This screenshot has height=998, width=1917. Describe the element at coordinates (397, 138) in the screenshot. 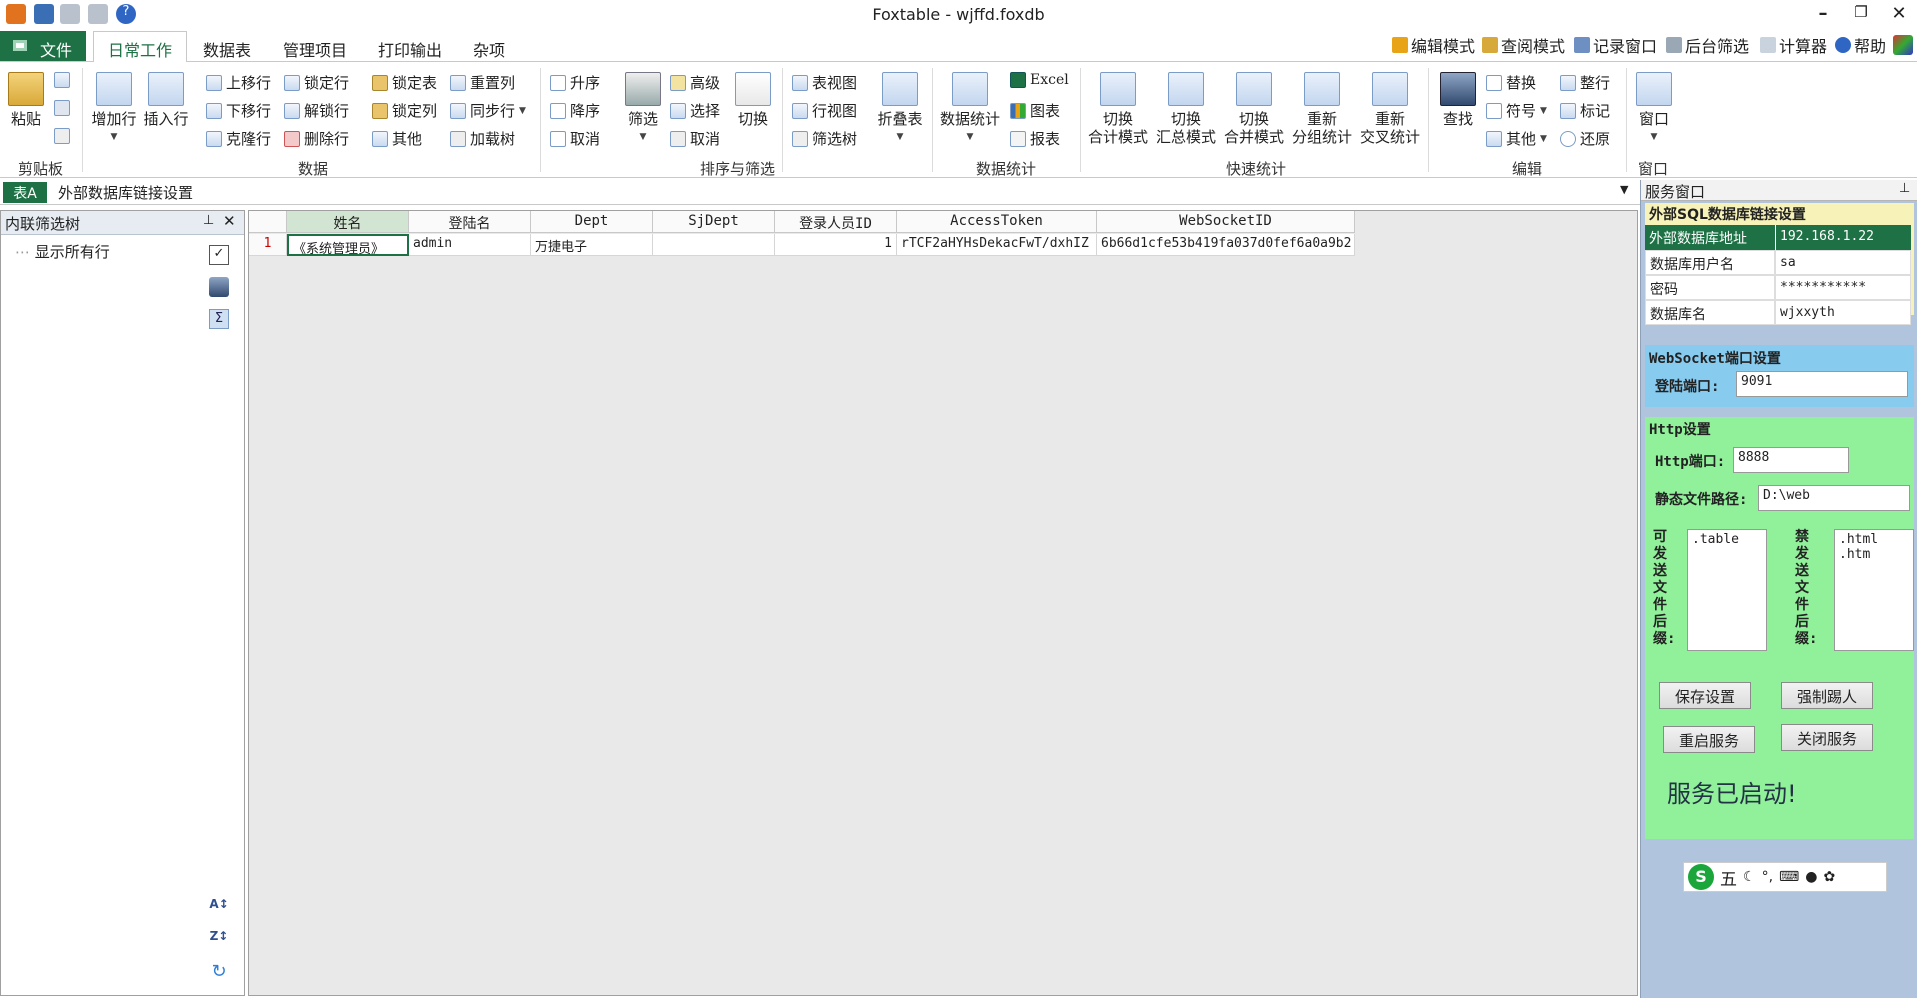

I see `other-button: 其他` at that location.